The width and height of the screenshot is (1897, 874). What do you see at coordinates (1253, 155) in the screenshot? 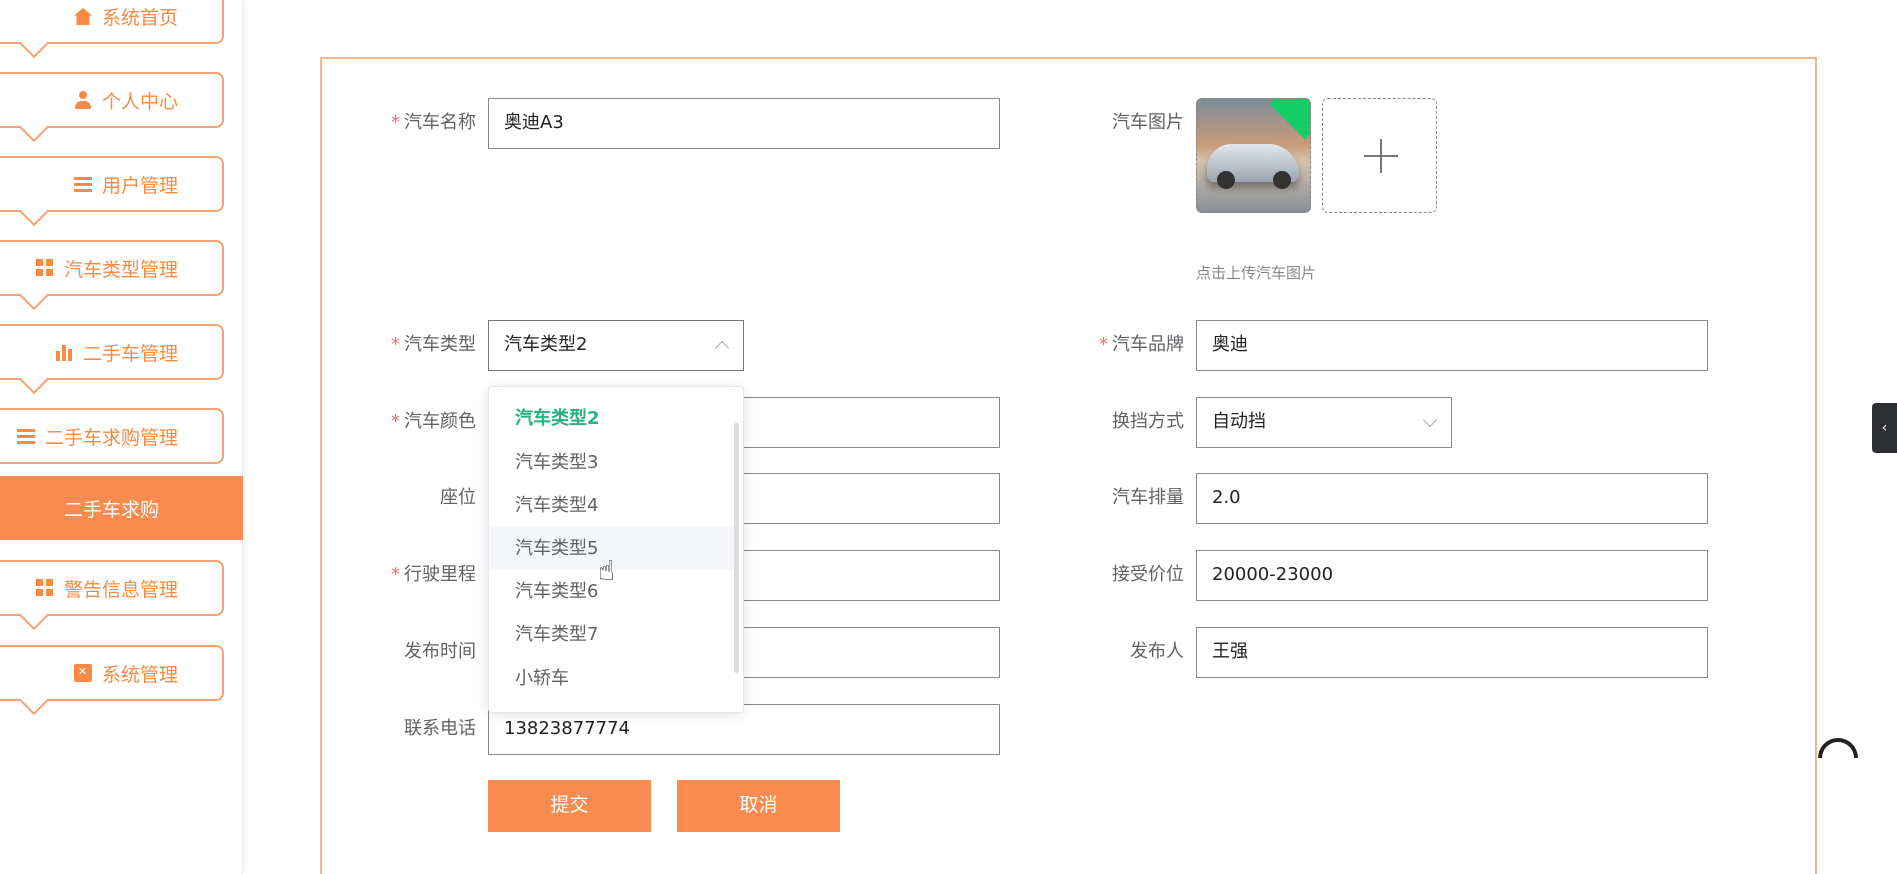
I see `car-image-thumbnail` at bounding box center [1253, 155].